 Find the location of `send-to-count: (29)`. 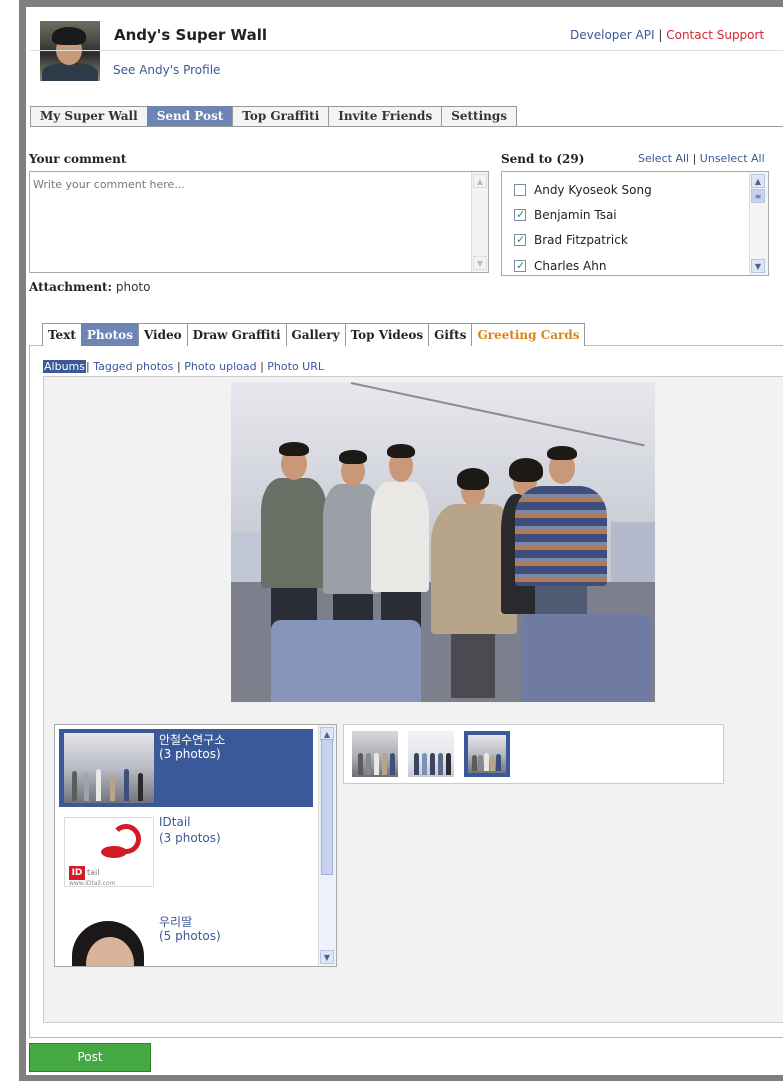

send-to-count: (29) is located at coordinates (570, 159).